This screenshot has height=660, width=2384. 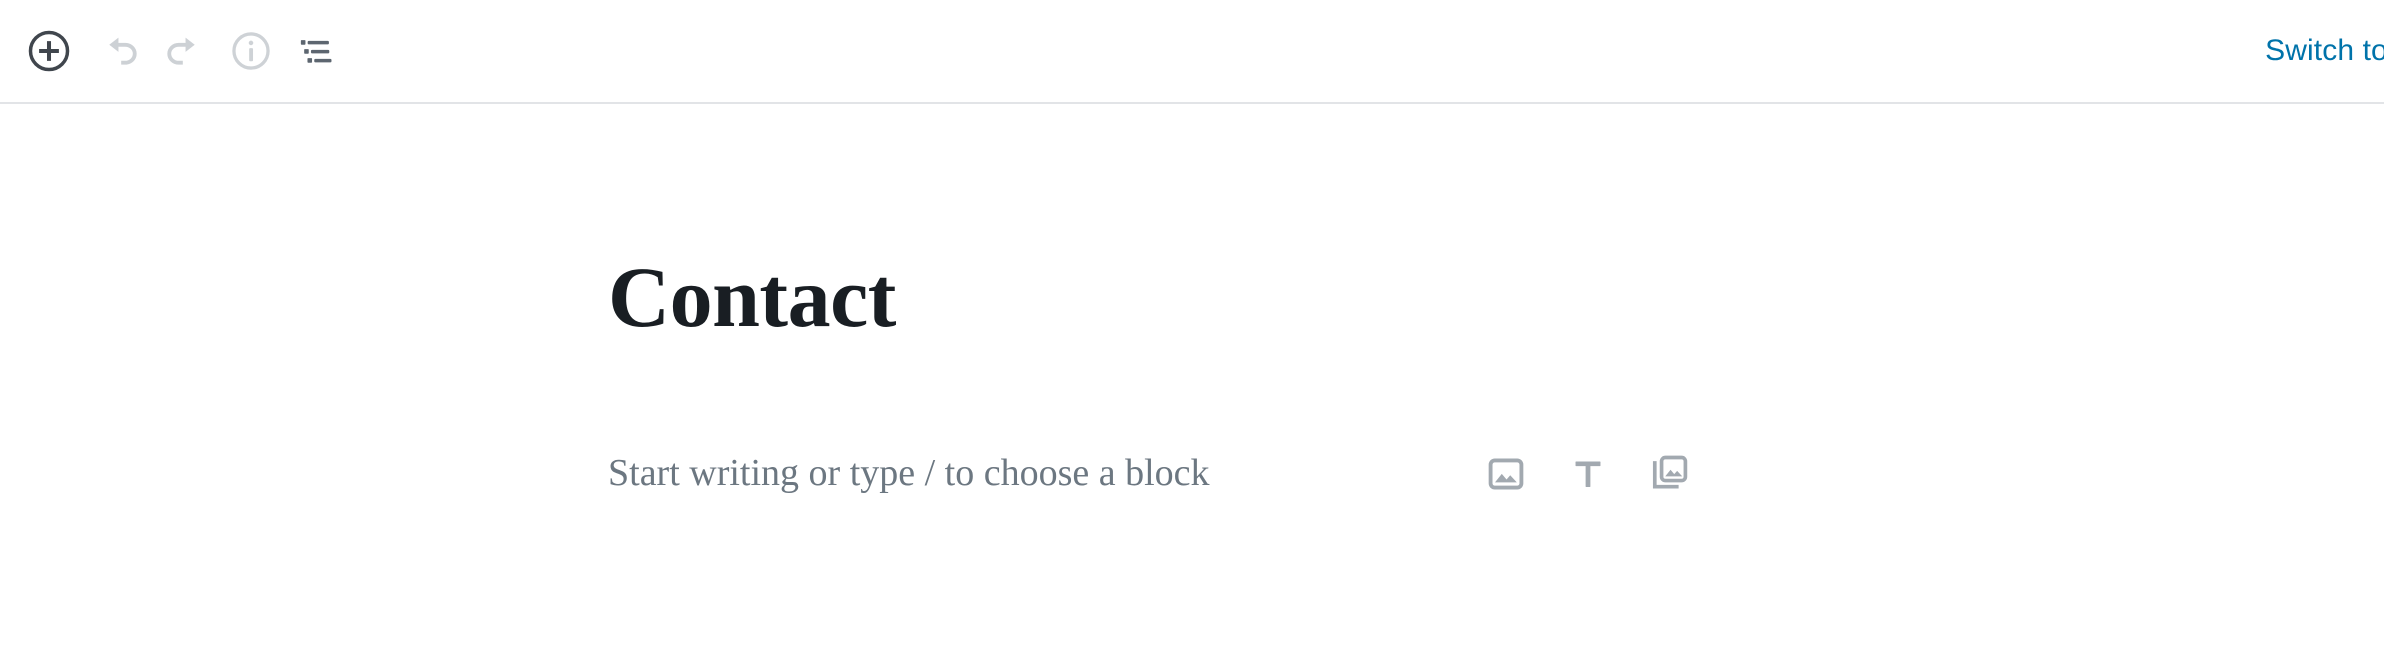 I want to click on text-t-icon, so click(x=1588, y=474).